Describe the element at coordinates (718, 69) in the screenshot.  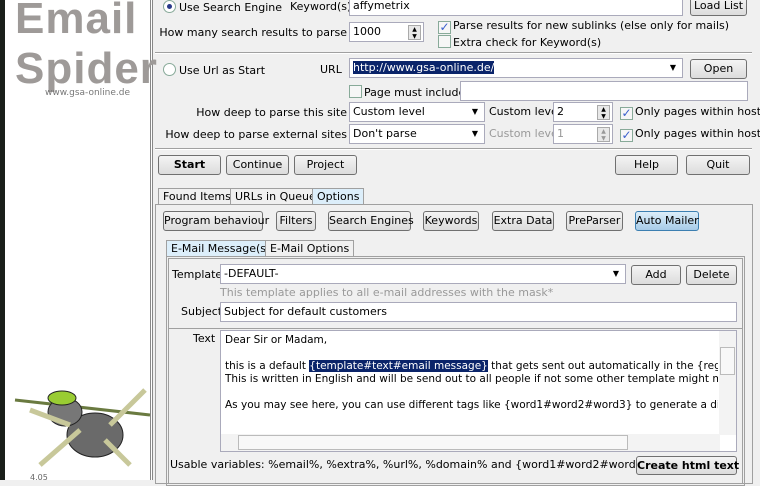
I see `open-button: Open` at that location.